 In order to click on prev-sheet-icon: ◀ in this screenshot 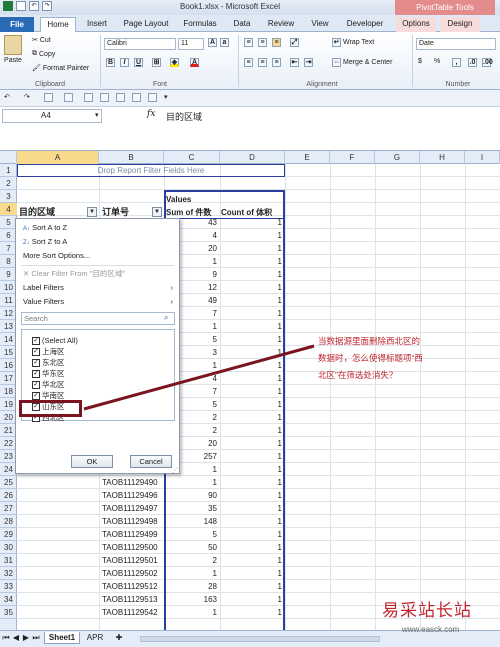, I will do `click(16, 638)`.